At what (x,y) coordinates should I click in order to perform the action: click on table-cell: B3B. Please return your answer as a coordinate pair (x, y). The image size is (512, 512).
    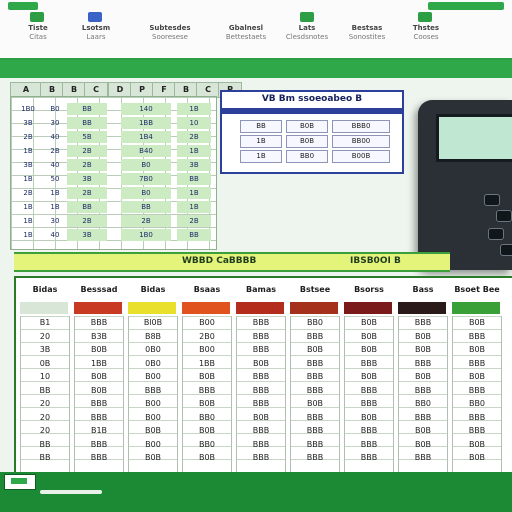
    Looking at the image, I should click on (99, 336).